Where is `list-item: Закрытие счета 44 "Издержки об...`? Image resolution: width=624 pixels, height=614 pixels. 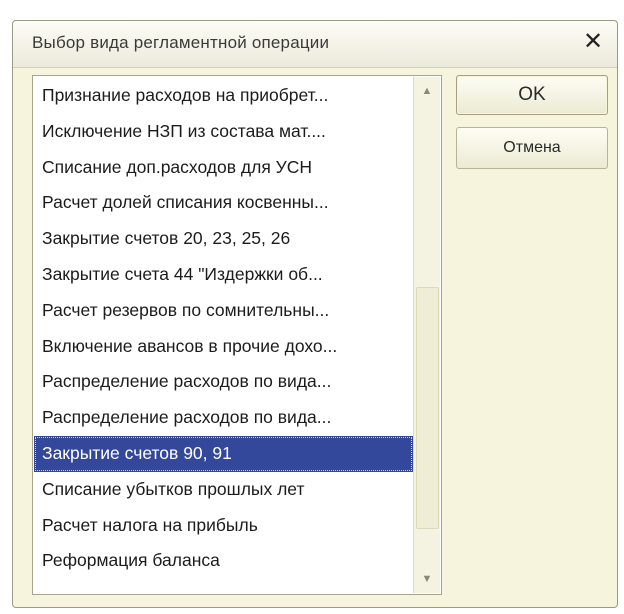
list-item: Закрытие счета 44 "Издержки об... is located at coordinates (223, 275).